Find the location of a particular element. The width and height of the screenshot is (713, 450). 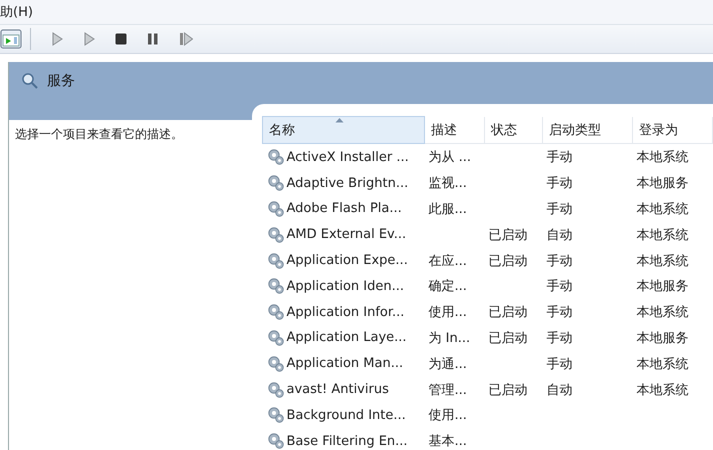

sort-arrow-icon is located at coordinates (339, 120).